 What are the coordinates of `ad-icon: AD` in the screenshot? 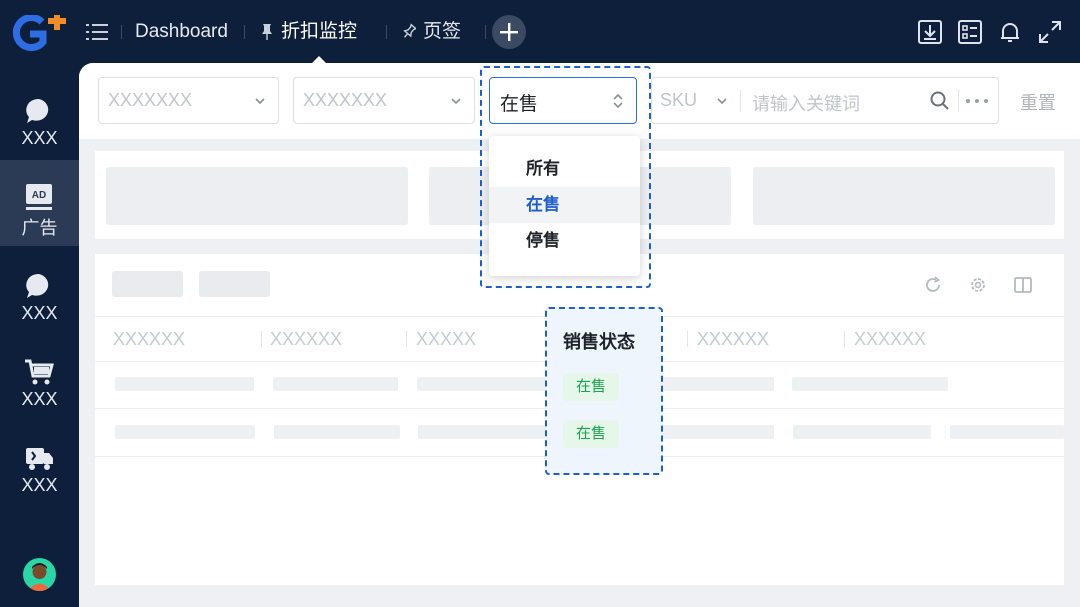 It's located at (39, 197).